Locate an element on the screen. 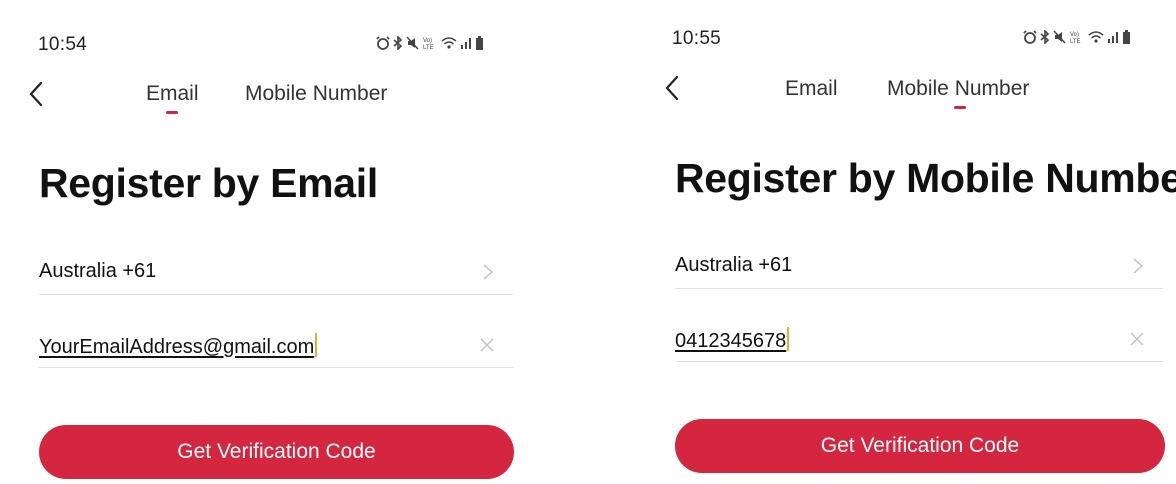 The height and width of the screenshot is (484, 1176). email-field: YourEmailAddress@gmail.com is located at coordinates (276, 346).